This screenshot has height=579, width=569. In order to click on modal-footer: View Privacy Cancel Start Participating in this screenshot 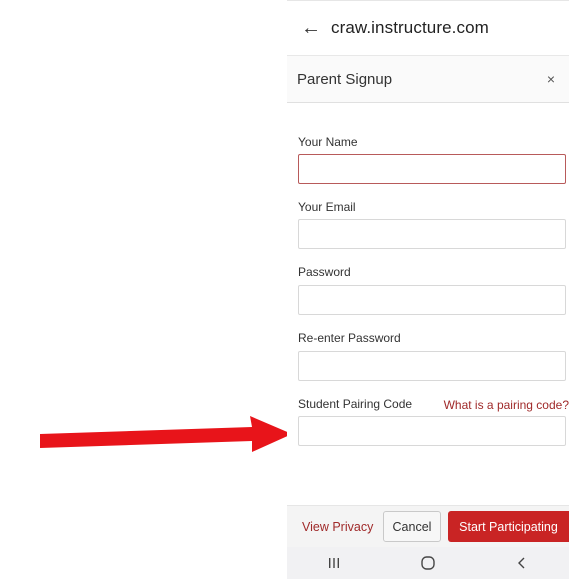, I will do `click(428, 526)`.